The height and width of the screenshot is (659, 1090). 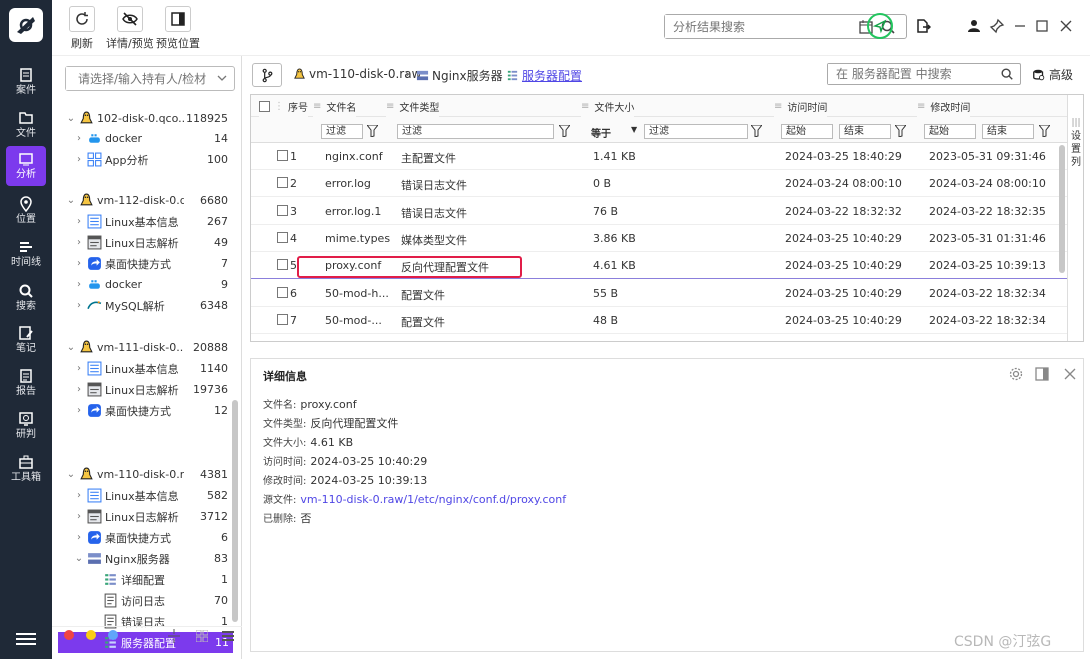 What do you see at coordinates (608, 106) in the screenshot?
I see `header-filesize: ≡ 文件大小` at bounding box center [608, 106].